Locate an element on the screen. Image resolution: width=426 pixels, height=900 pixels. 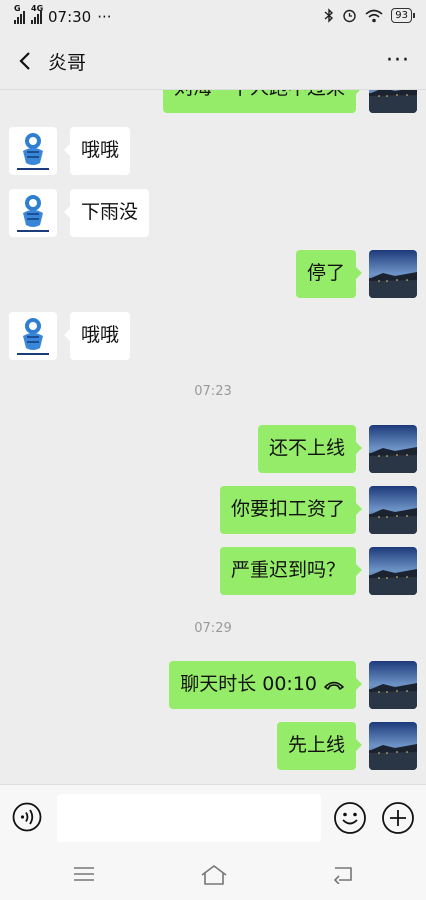
back-icon is located at coordinates (343, 874).